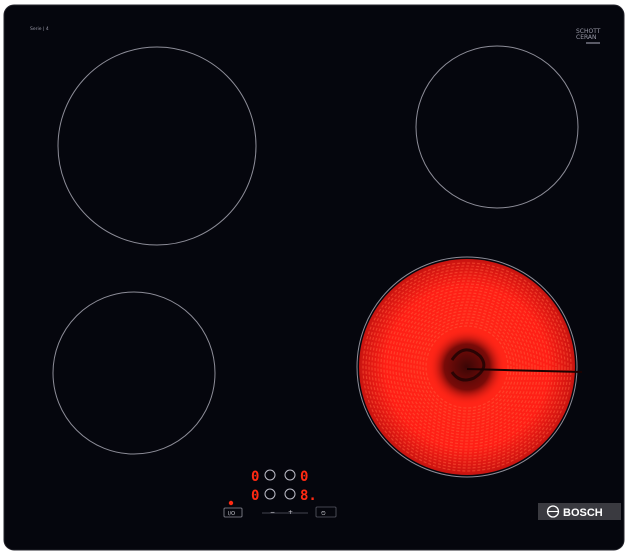  What do you see at coordinates (586, 37) in the screenshot?
I see `logo-line-2: CERAN` at bounding box center [586, 37].